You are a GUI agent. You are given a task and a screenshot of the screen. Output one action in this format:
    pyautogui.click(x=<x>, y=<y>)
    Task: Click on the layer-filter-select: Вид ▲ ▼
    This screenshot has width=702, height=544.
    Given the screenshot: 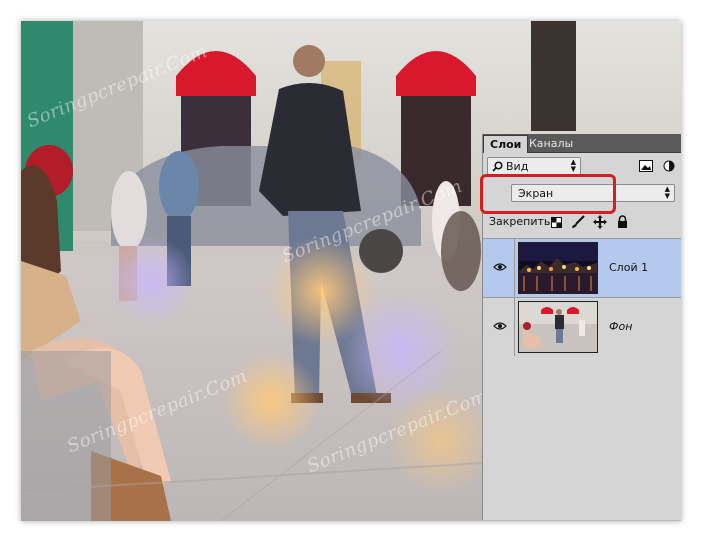 What is the action you would take?
    pyautogui.click(x=534, y=166)
    